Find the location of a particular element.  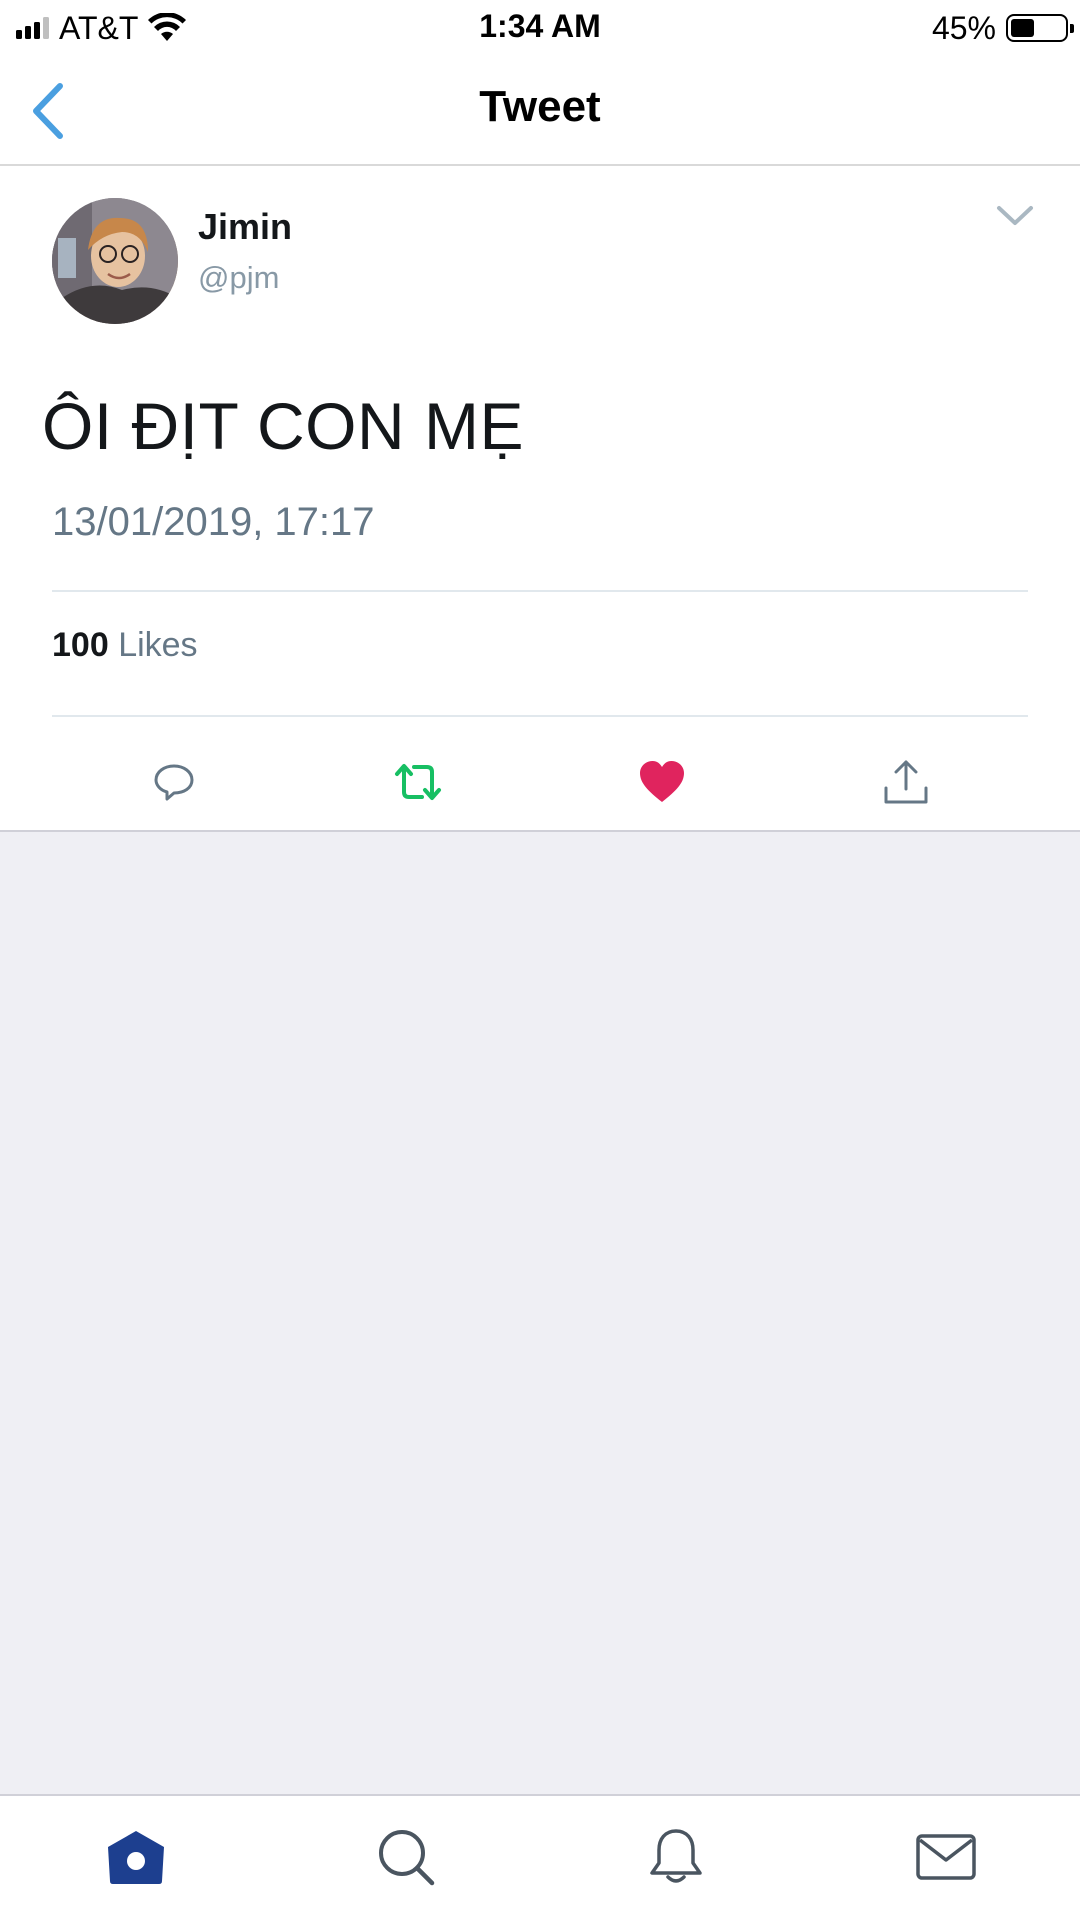

home-icon is located at coordinates (136, 1857).